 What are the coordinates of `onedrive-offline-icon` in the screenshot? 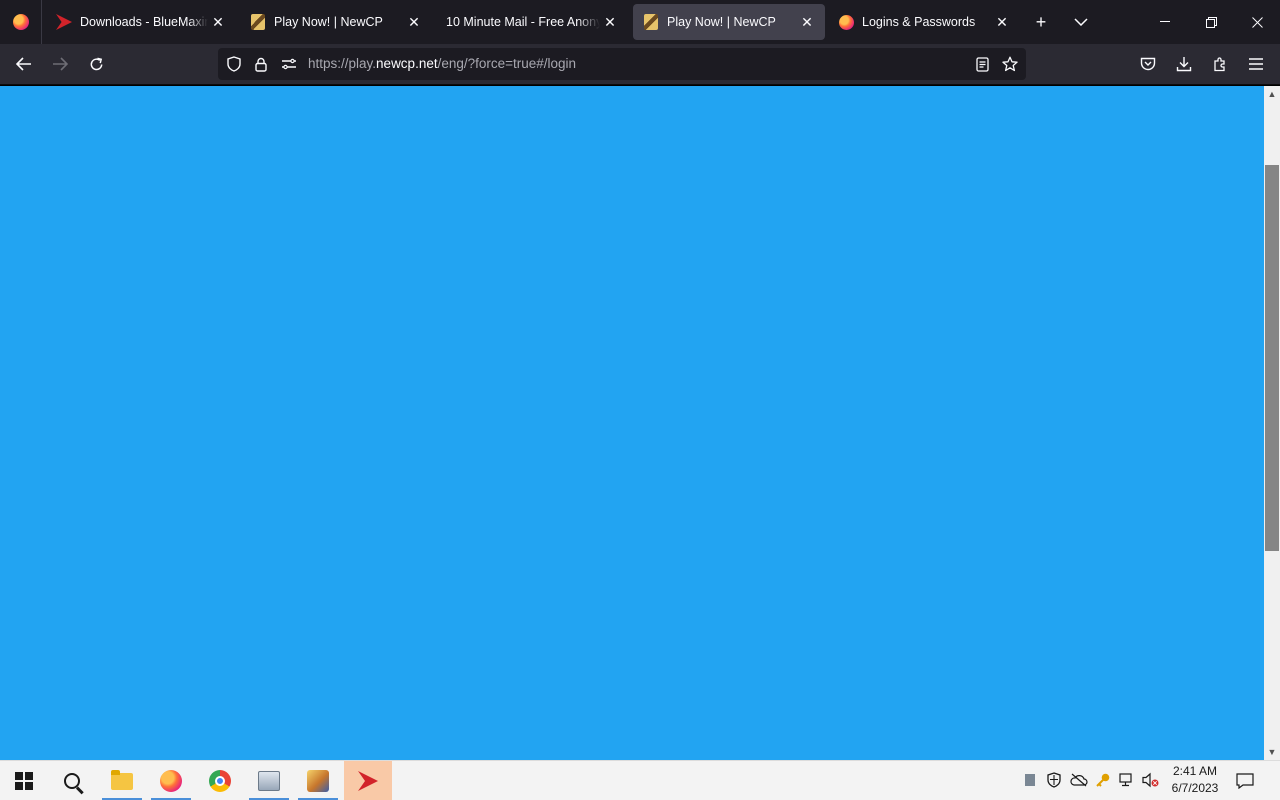 It's located at (1079, 780).